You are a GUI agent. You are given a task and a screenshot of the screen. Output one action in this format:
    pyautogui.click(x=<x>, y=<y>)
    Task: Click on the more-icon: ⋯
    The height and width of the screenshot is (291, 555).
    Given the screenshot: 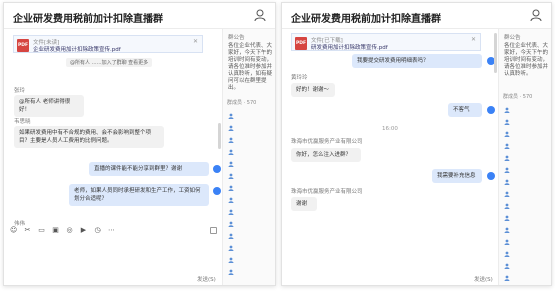 What is the action you would take?
    pyautogui.click(x=111, y=230)
    